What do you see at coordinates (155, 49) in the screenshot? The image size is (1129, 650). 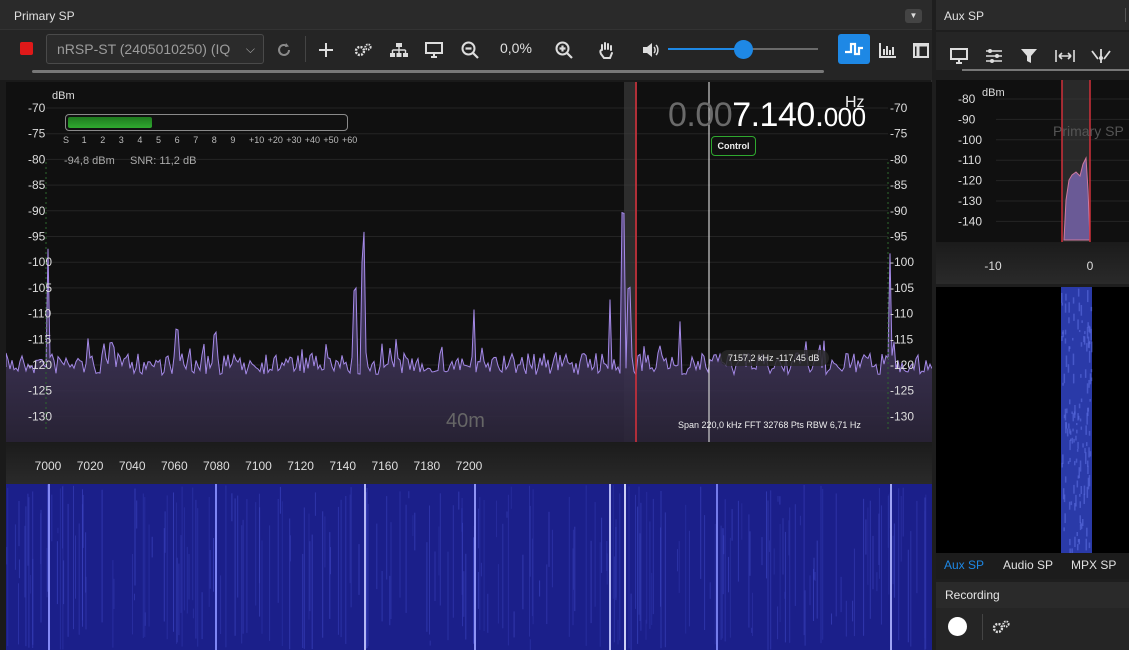 I see `device-select: nRSP-ST (2405010250) (IQ ⌵` at bounding box center [155, 49].